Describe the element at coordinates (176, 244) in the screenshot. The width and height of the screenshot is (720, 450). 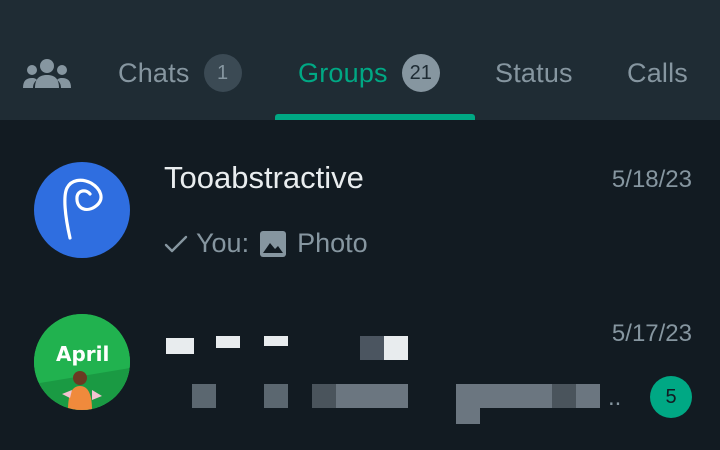
I see `single-check-icon` at that location.